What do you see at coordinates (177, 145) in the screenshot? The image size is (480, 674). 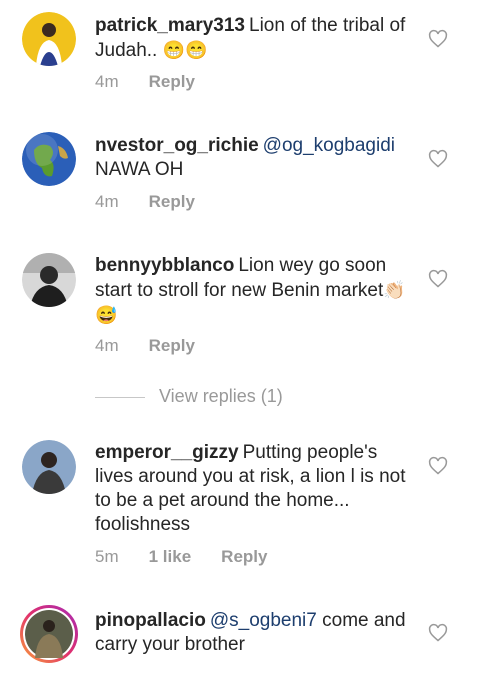 I see `username: nvestor_og_richie` at bounding box center [177, 145].